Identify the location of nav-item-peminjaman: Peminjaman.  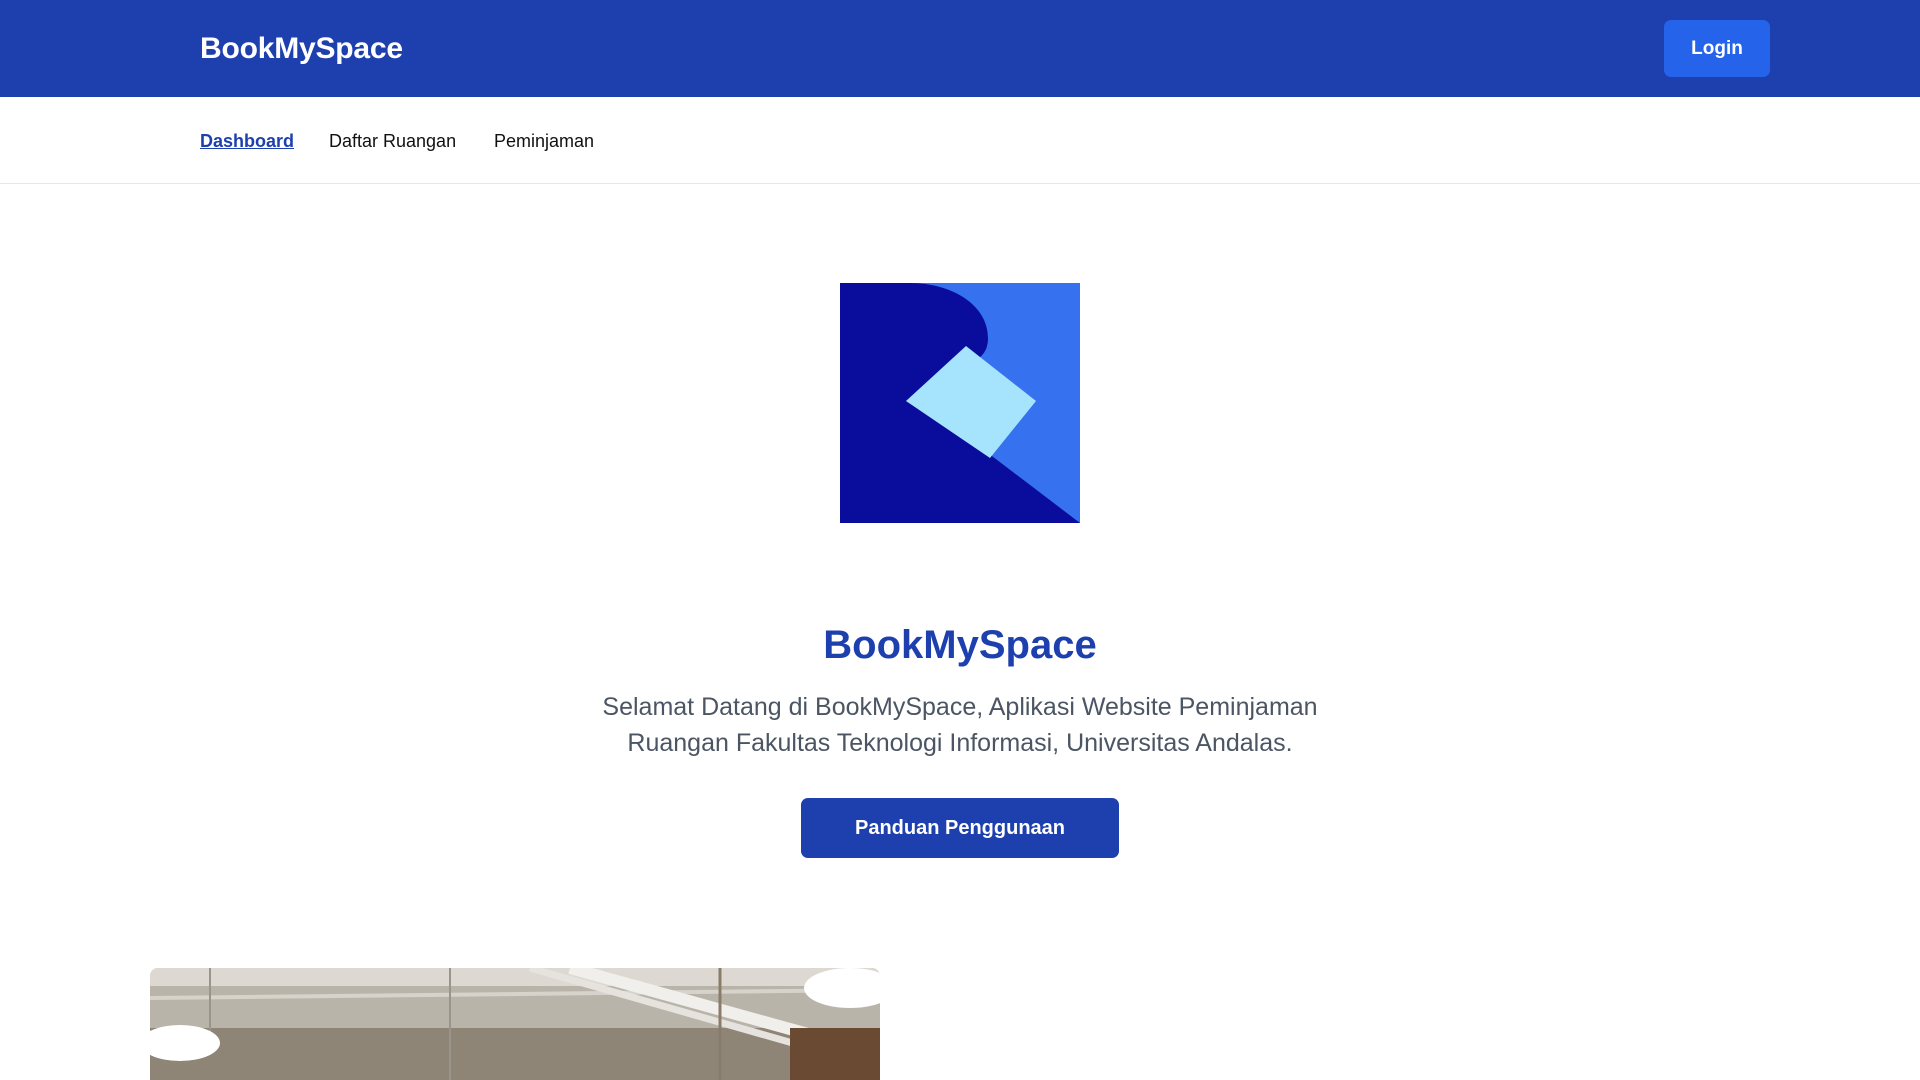
(544, 141).